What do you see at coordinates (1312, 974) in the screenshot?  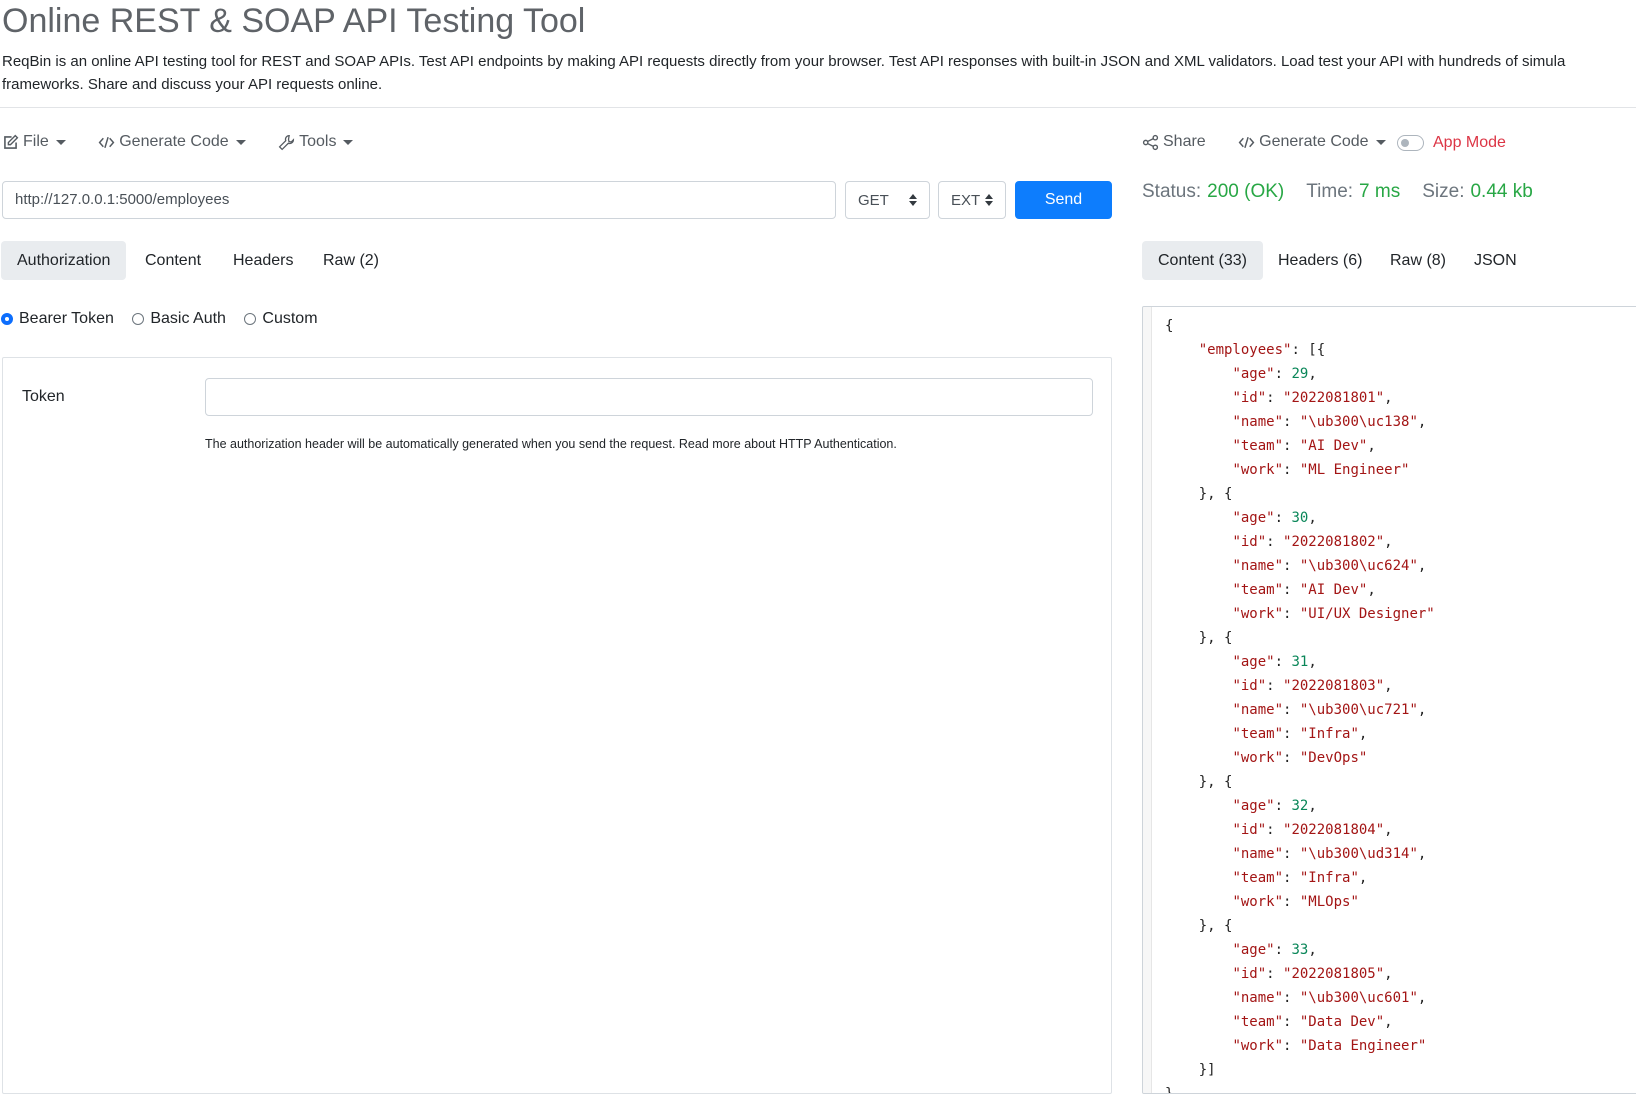 I see `json-field-id: "id": "2022081805",` at bounding box center [1312, 974].